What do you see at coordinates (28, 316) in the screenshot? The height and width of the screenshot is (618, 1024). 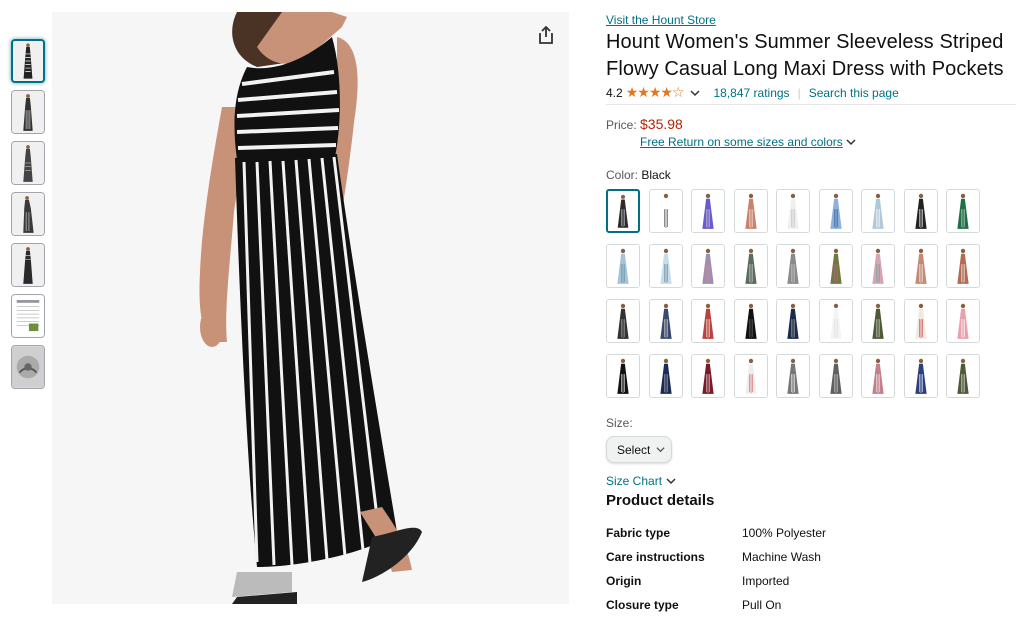 I see `thumbnail-6-size-chart` at bounding box center [28, 316].